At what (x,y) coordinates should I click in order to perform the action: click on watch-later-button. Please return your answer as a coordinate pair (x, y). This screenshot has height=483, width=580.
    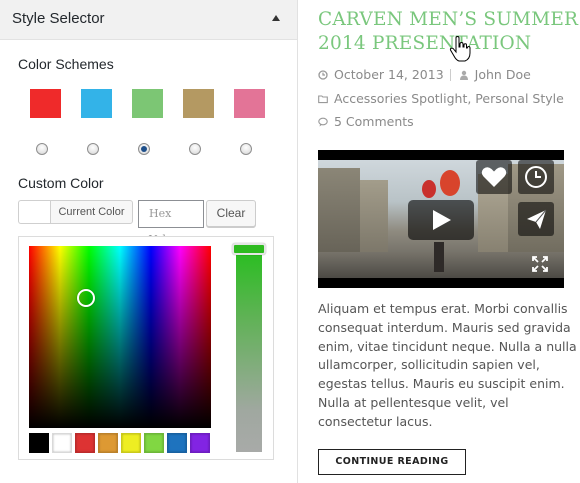
    Looking at the image, I should click on (536, 177).